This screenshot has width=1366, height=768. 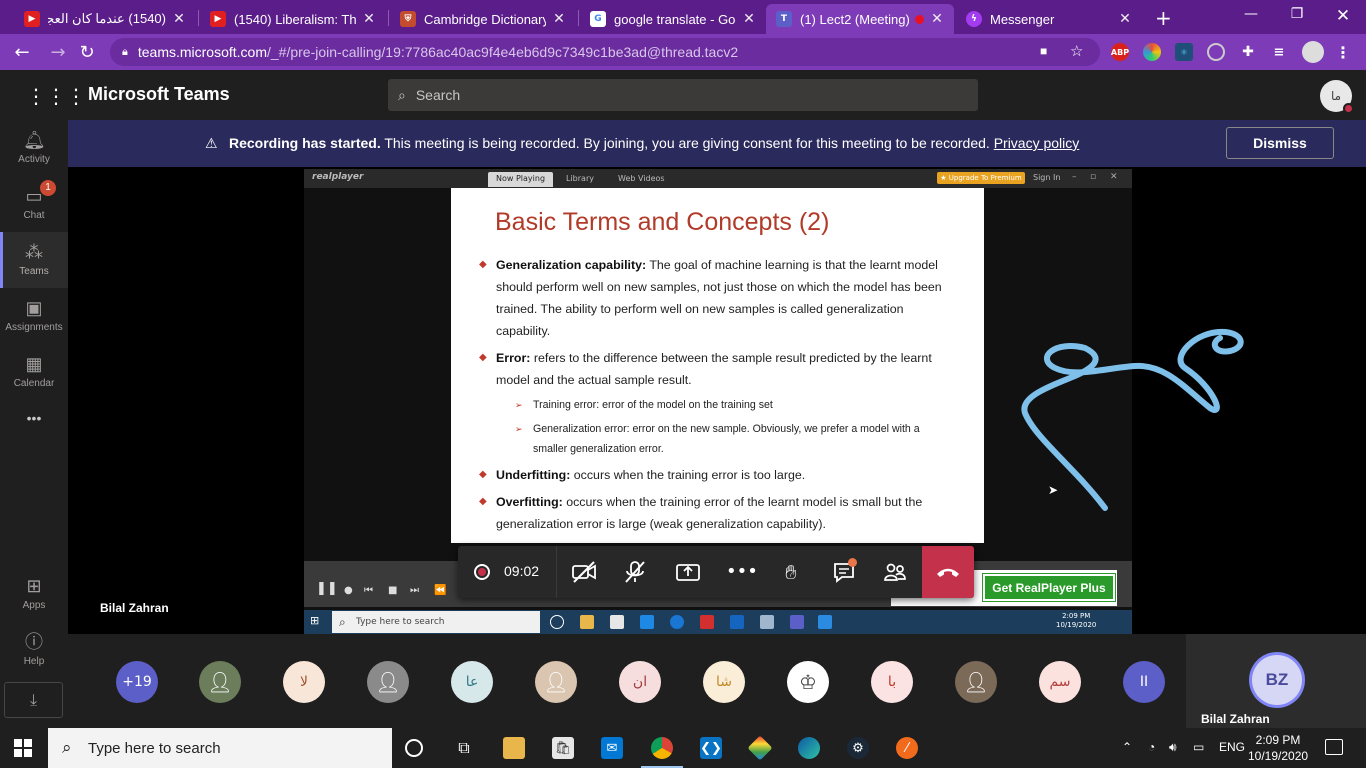 I want to click on color-picker-extension-icon, so click(x=1152, y=52).